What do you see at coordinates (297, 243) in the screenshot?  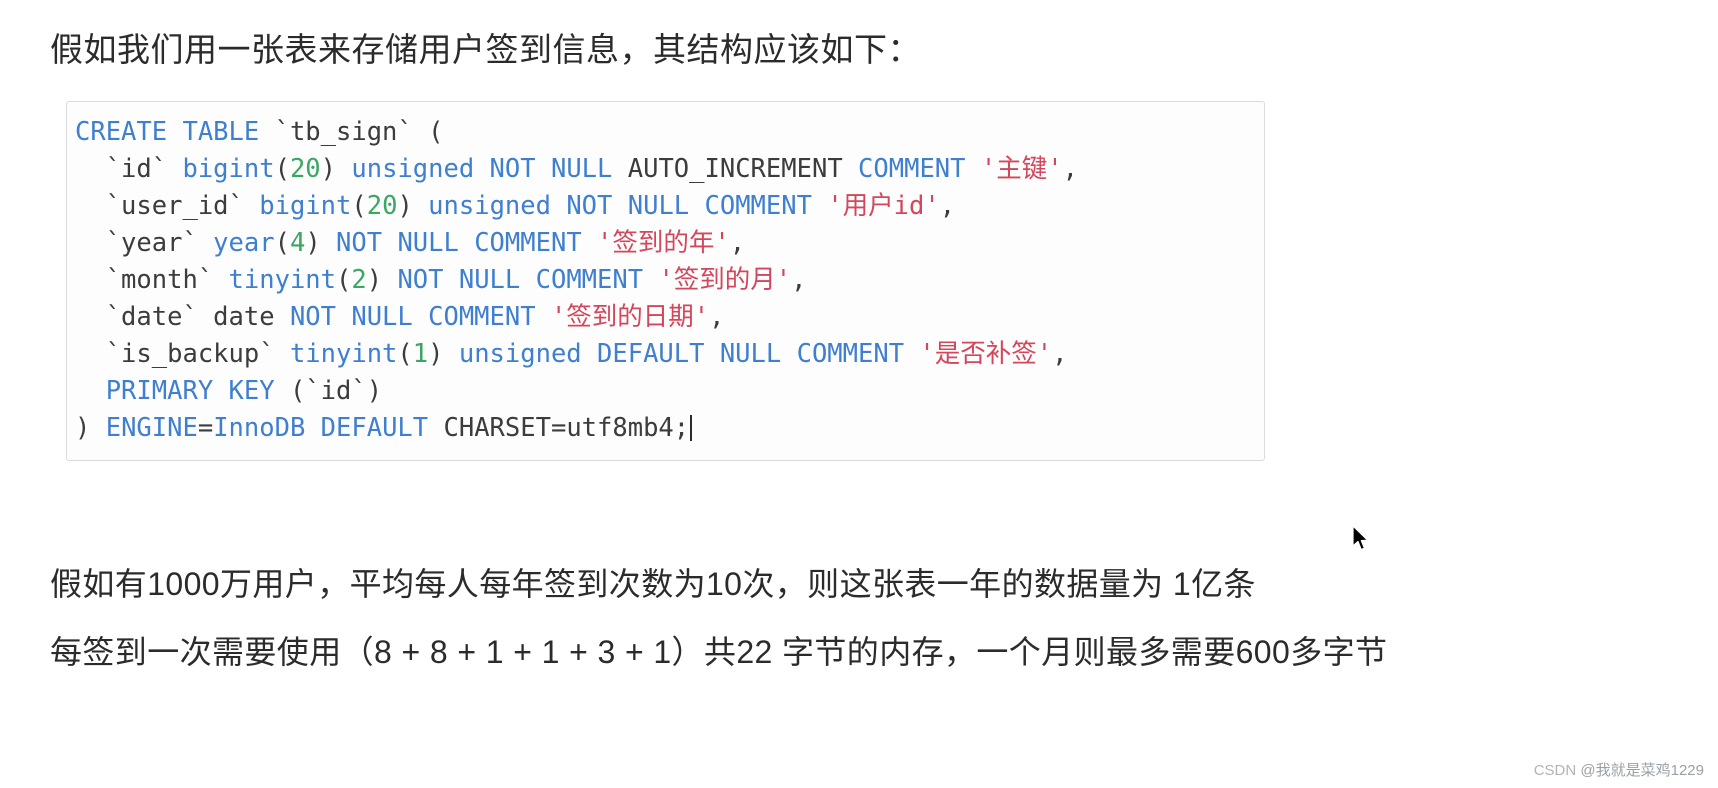 I see `code-token: 4` at bounding box center [297, 243].